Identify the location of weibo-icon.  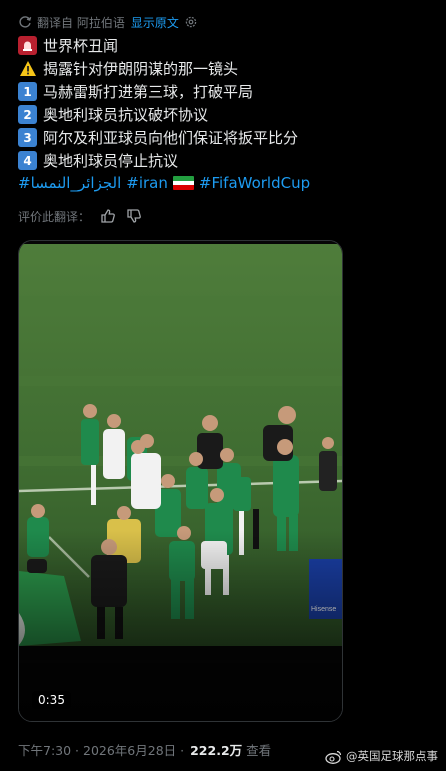
(333, 757).